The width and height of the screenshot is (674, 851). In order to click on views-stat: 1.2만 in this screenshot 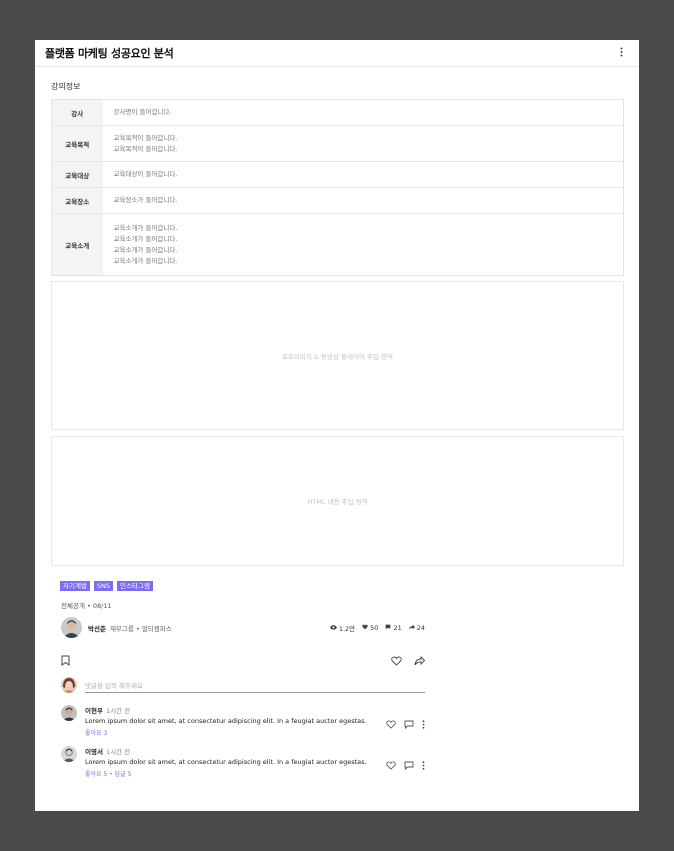, I will do `click(342, 628)`.